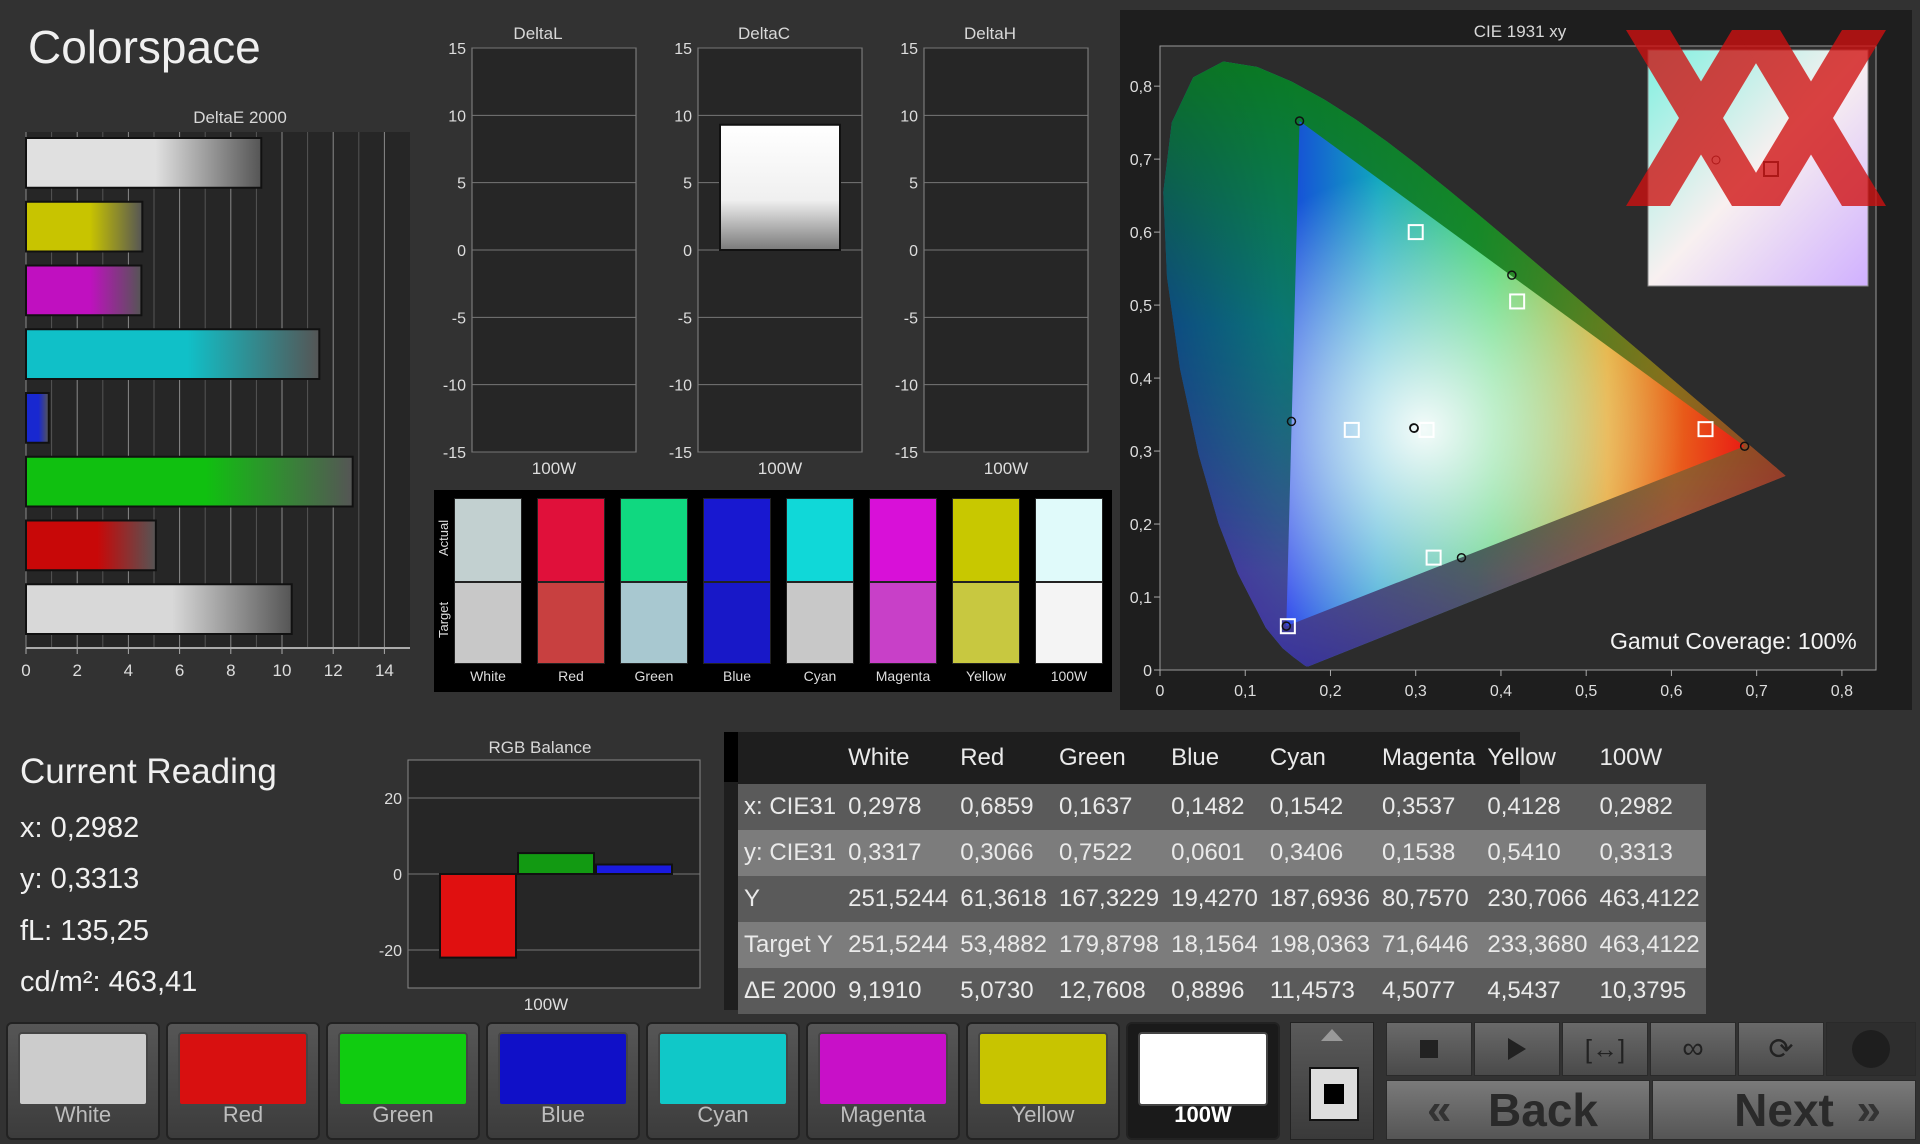 Image resolution: width=1920 pixels, height=1144 pixels. Describe the element at coordinates (91, 545) in the screenshot. I see `deltae-bar-red` at that location.